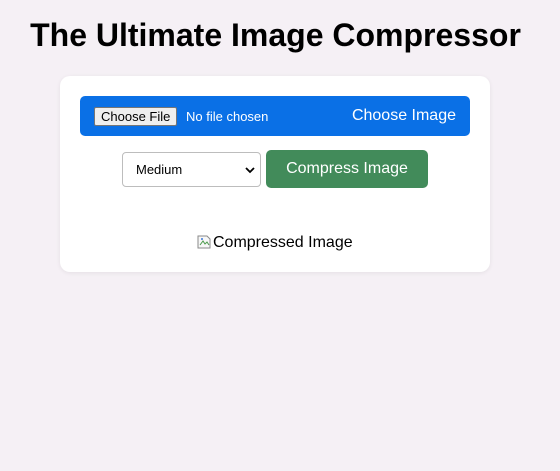 This screenshot has height=471, width=560. I want to click on quality-select: Medium, so click(191, 169).